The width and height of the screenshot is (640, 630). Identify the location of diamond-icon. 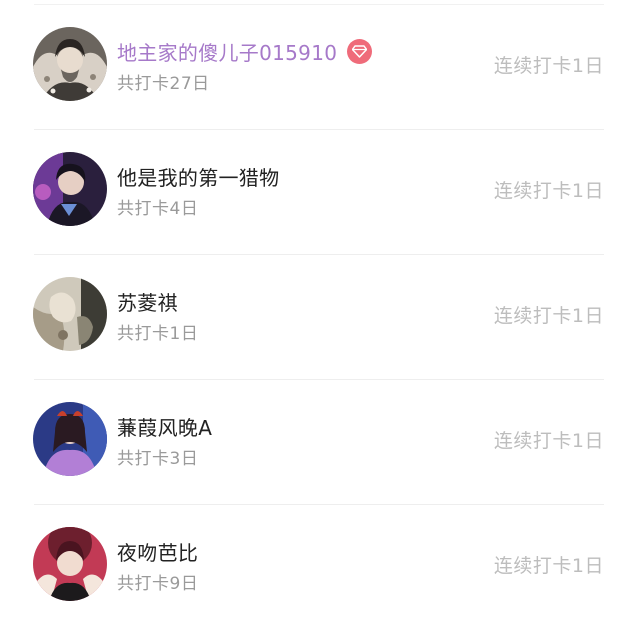
(360, 51).